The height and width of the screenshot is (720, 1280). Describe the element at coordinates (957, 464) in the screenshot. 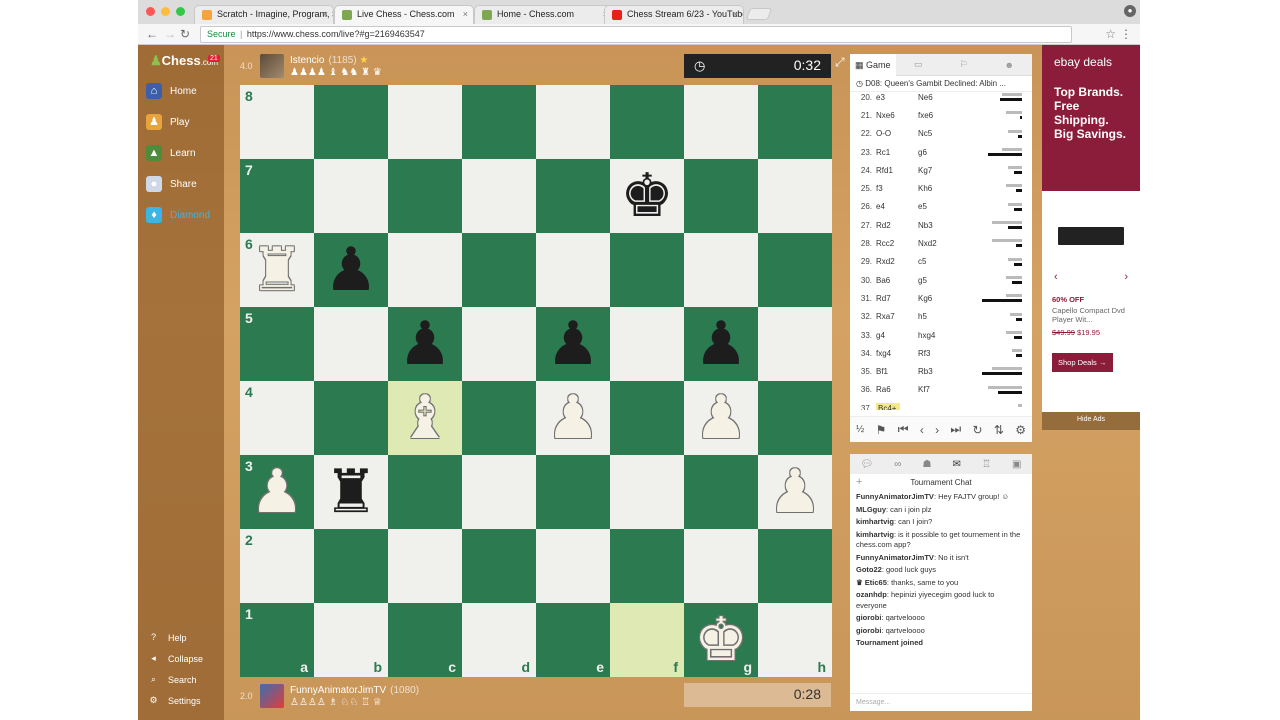

I see `chat-icon: ✉` at that location.